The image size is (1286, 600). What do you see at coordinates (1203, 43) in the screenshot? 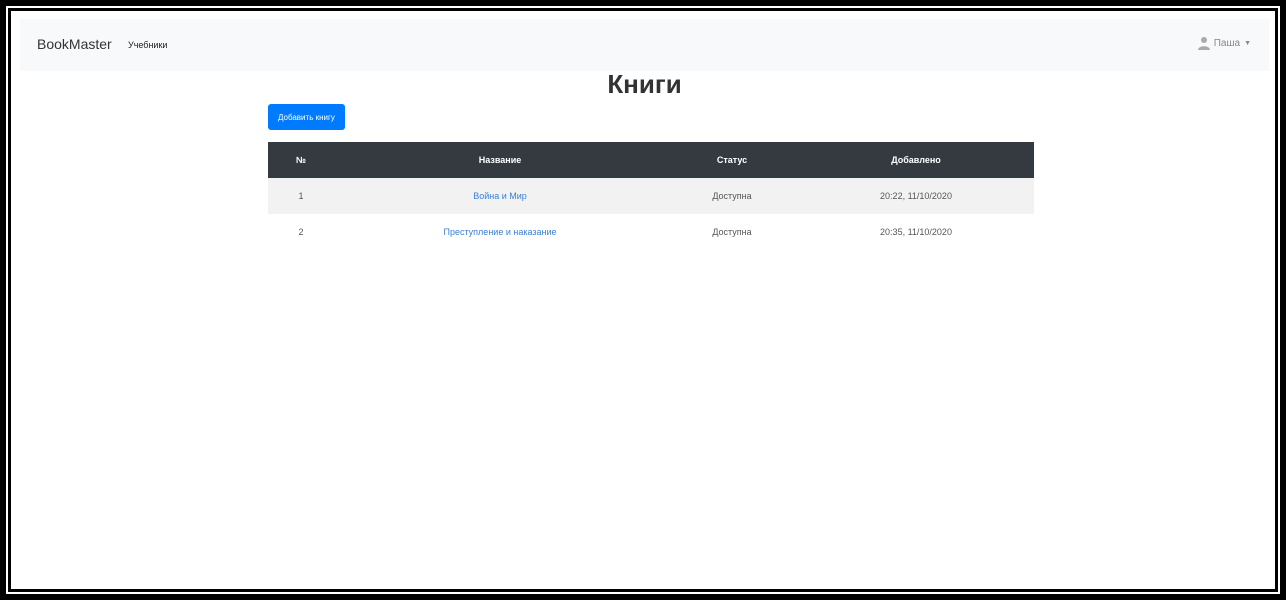
I see `user-icon` at bounding box center [1203, 43].